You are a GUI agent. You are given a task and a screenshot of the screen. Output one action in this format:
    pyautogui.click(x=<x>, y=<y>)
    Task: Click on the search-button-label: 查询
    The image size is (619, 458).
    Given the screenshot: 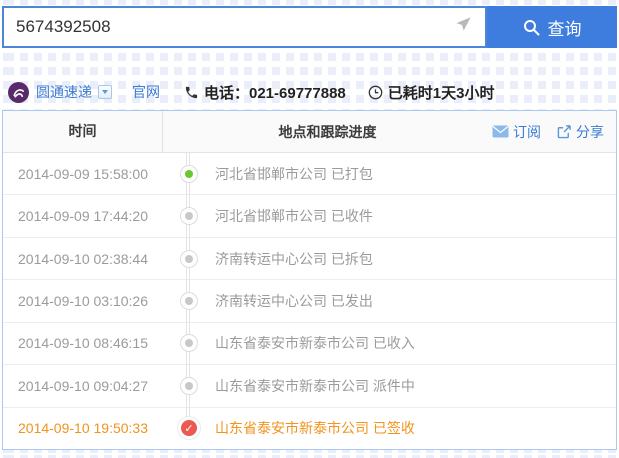 What is the action you would take?
    pyautogui.click(x=564, y=29)
    